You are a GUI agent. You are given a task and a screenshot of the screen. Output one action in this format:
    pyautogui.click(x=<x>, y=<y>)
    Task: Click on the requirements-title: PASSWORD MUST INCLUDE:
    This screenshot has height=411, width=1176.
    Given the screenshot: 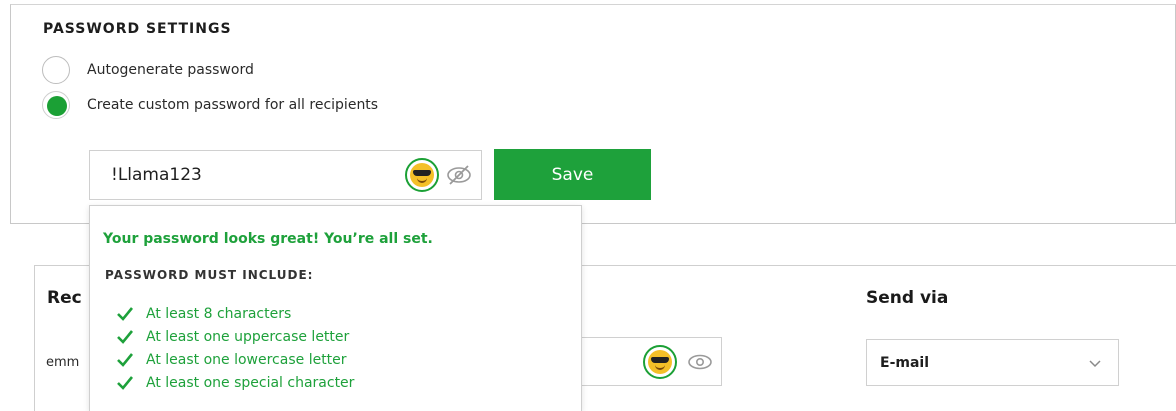 What is the action you would take?
    pyautogui.click(x=209, y=275)
    